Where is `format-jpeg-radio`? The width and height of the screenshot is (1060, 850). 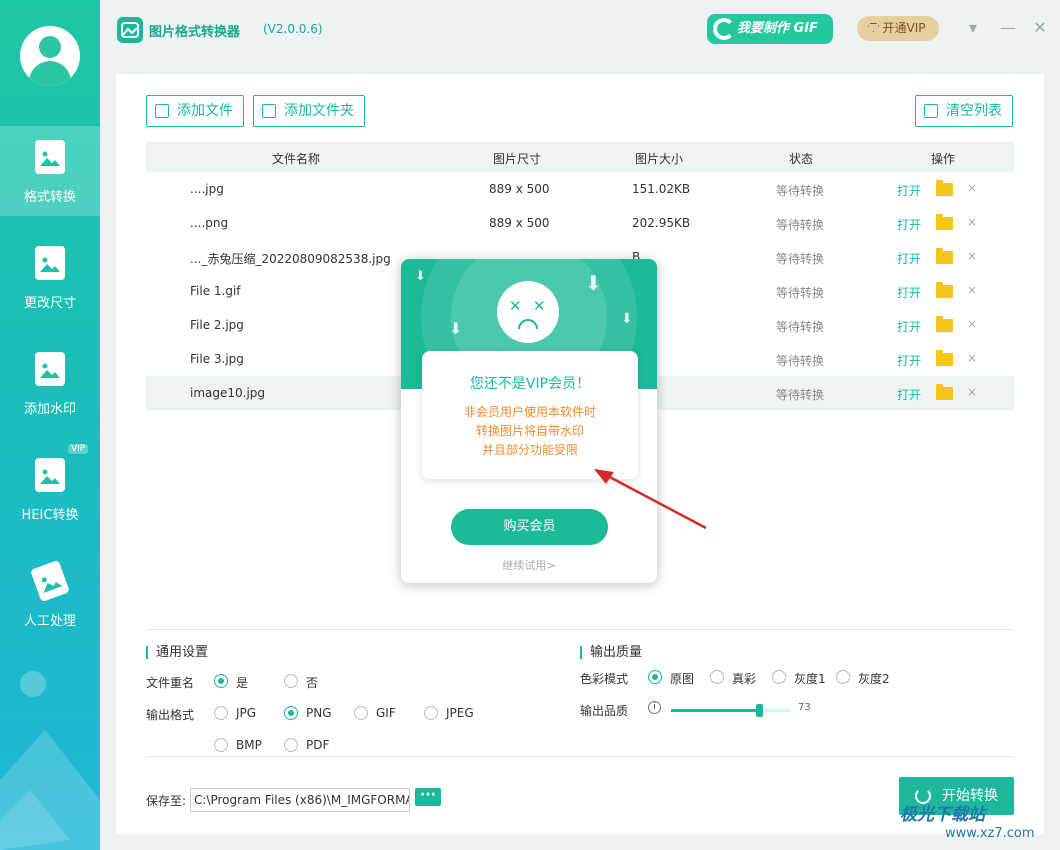
format-jpeg-radio is located at coordinates (431, 713).